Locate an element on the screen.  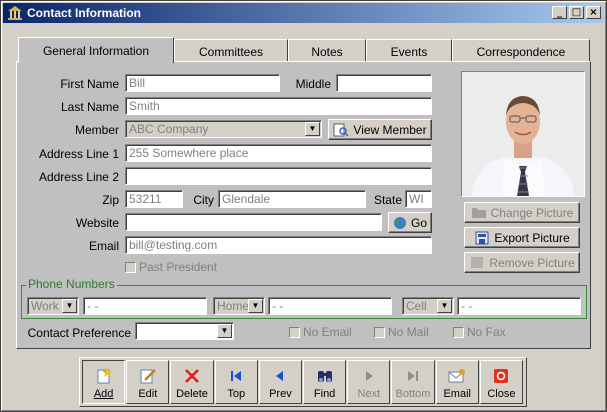
magnifier-icon is located at coordinates (341, 130).